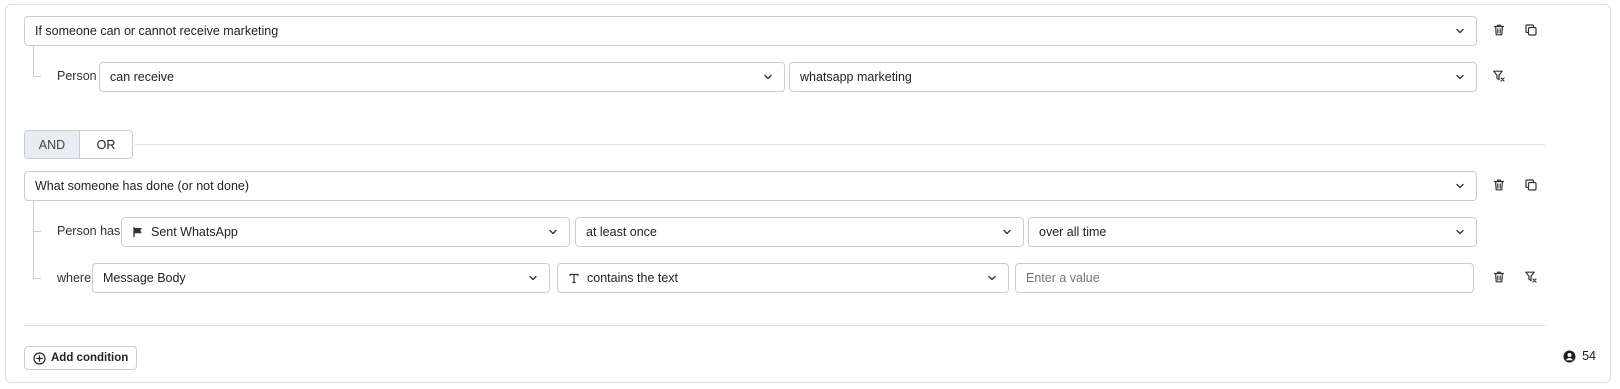 The height and width of the screenshot is (389, 1620). I want to click on frequency-value: at least once, so click(621, 232).